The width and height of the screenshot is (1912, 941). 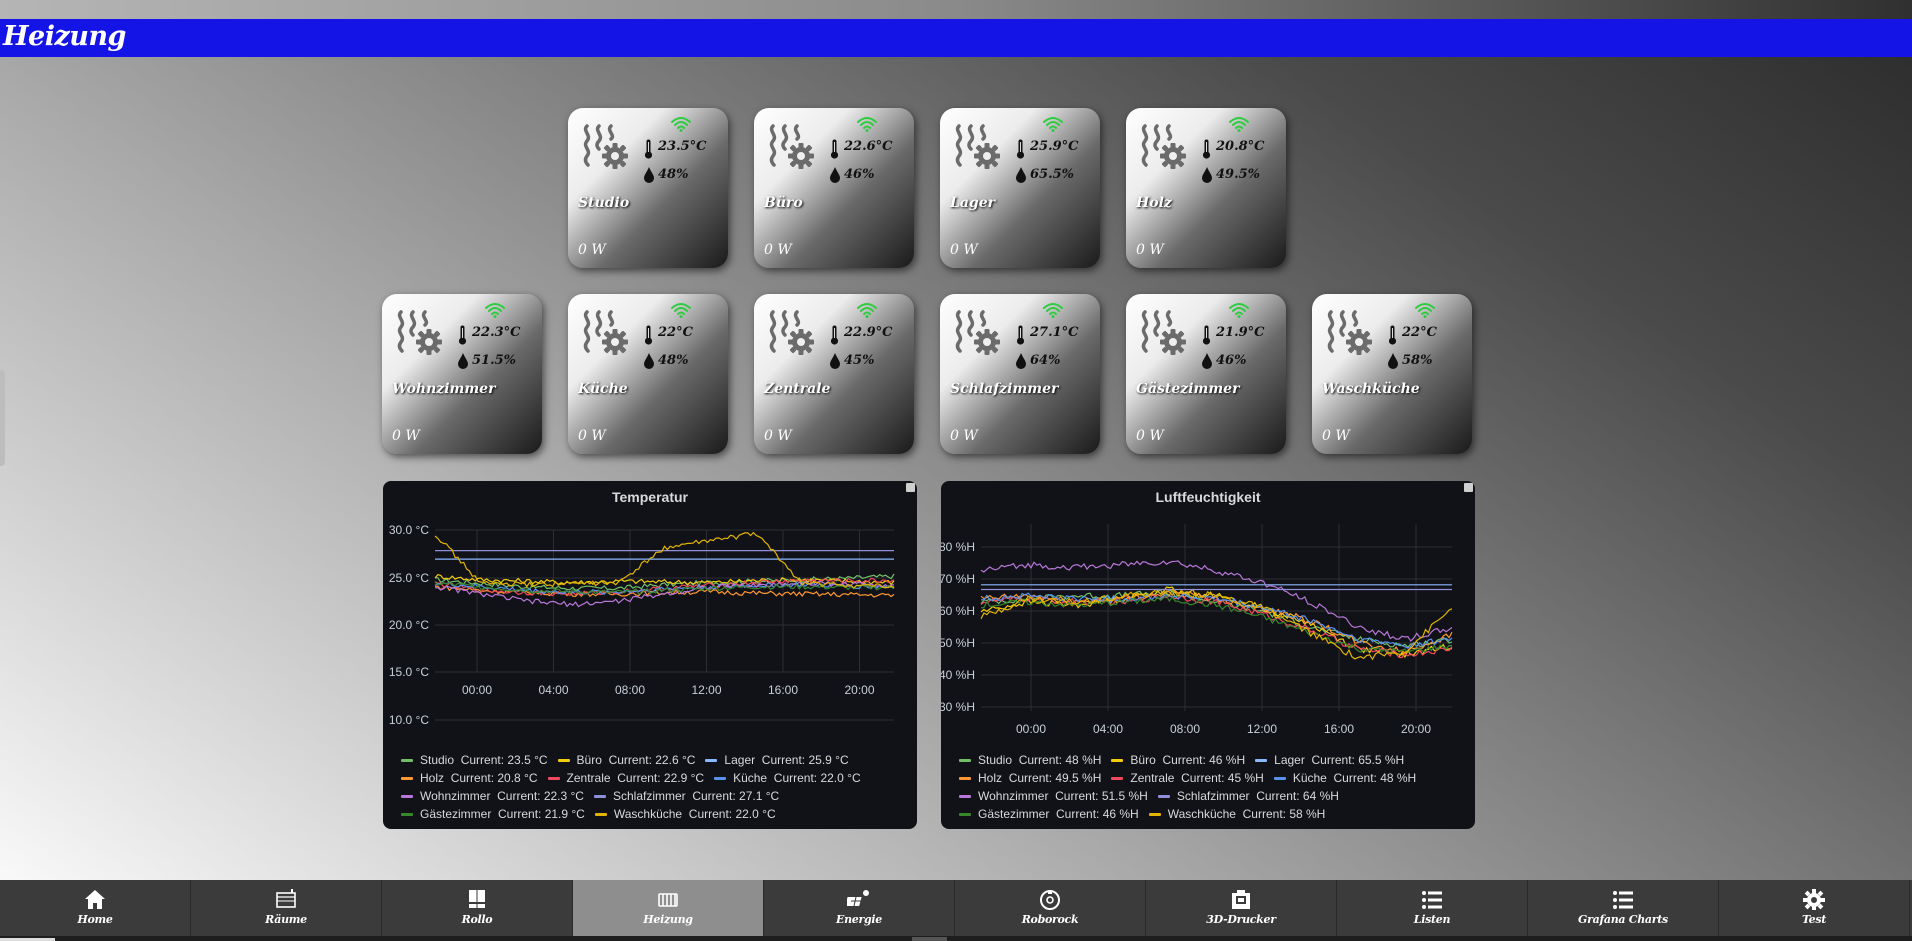 I want to click on legend-item: Zentrale Current: 45 %H, so click(x=1187, y=778).